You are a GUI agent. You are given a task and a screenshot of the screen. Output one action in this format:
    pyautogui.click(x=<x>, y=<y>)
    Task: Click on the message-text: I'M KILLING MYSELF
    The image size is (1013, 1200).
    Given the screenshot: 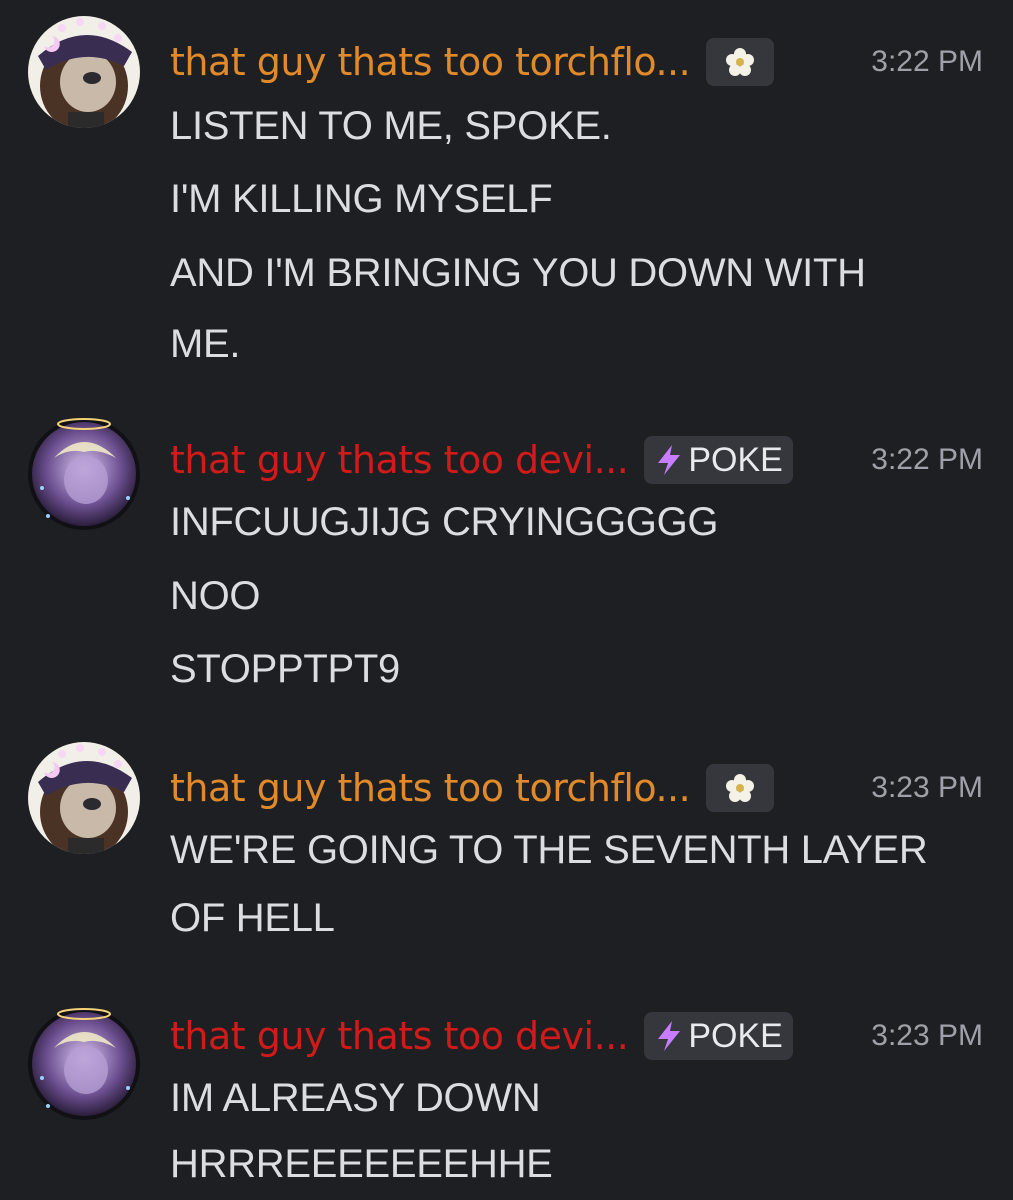 What is the action you would take?
    pyautogui.click(x=361, y=199)
    